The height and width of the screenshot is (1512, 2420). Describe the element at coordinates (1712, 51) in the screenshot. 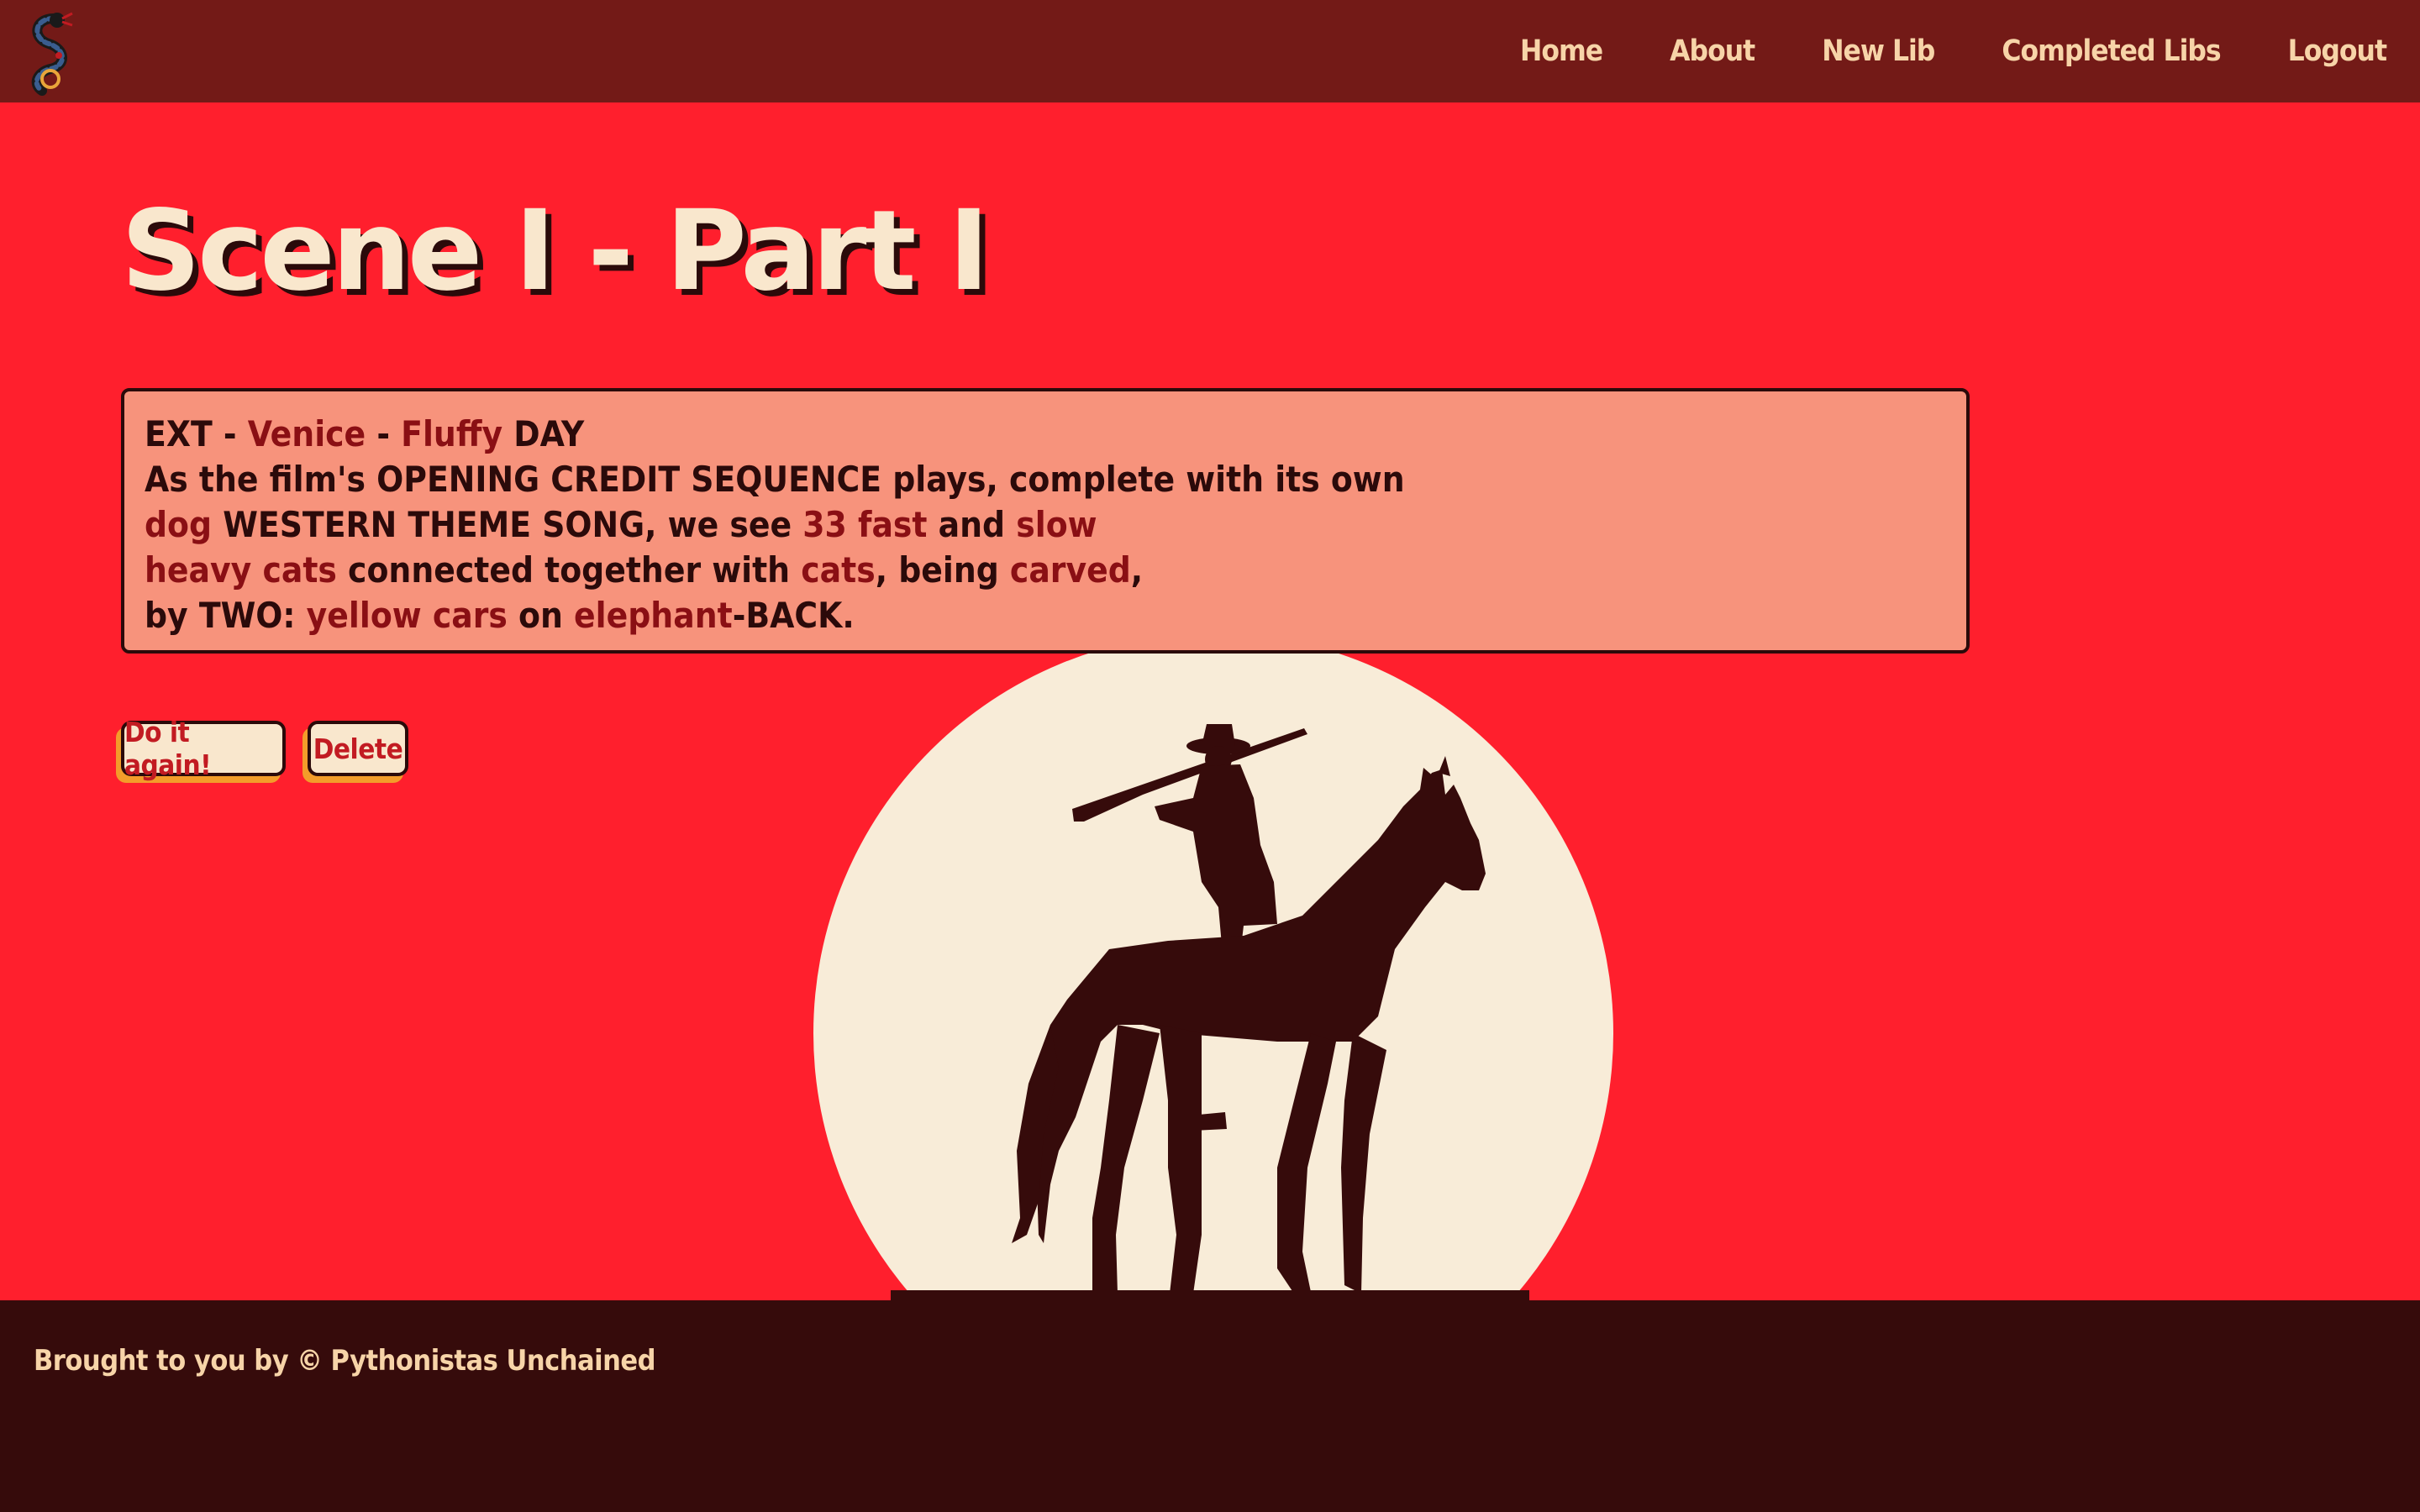

I see `nav-about-link: About` at that location.